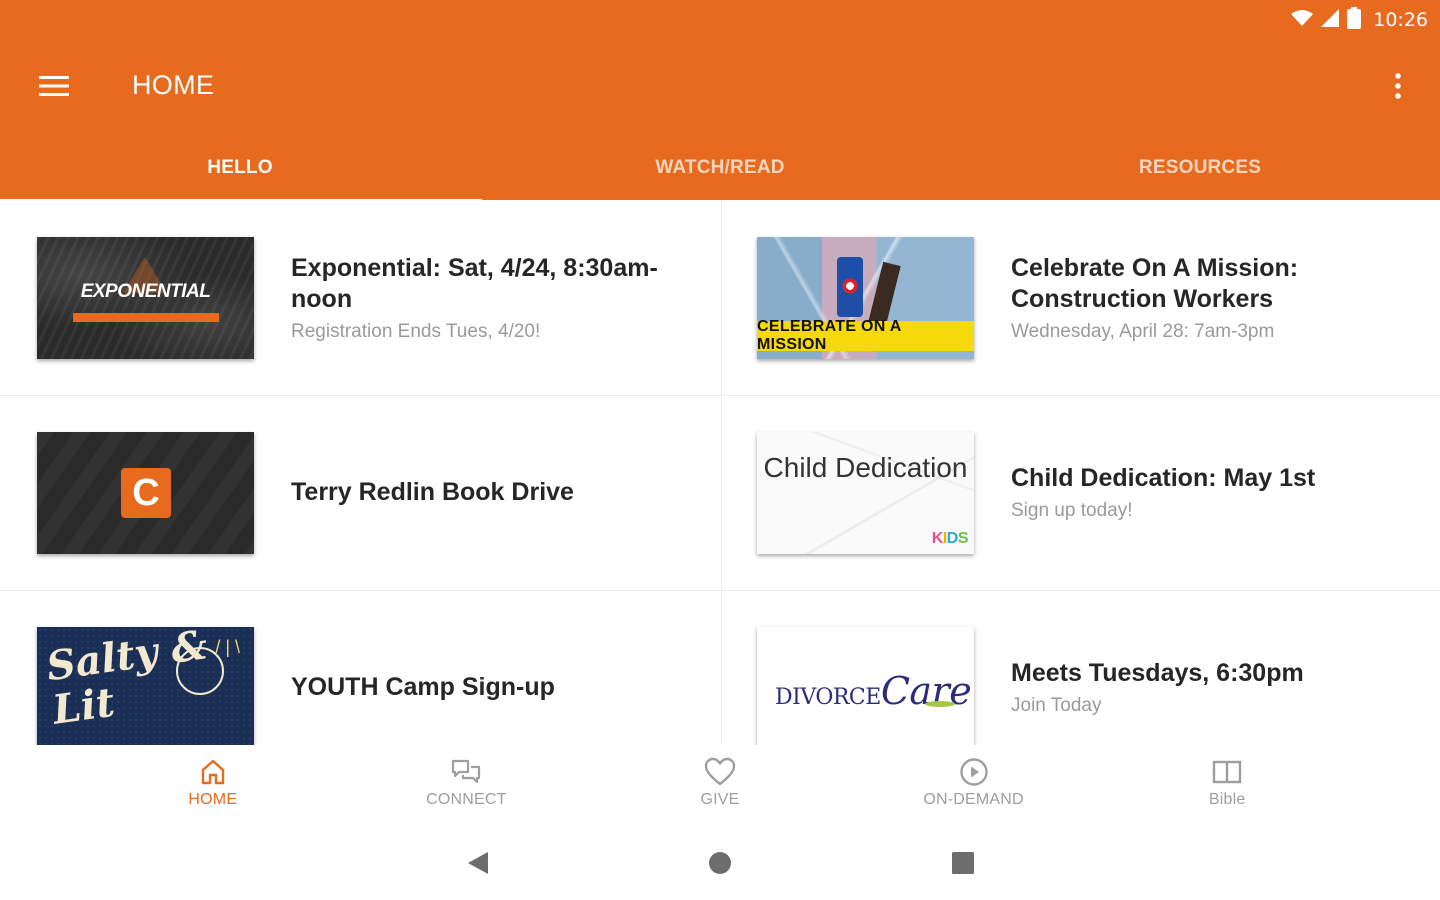 The width and height of the screenshot is (1440, 900). Describe the element at coordinates (720, 771) in the screenshot. I see `heart-icon` at that location.